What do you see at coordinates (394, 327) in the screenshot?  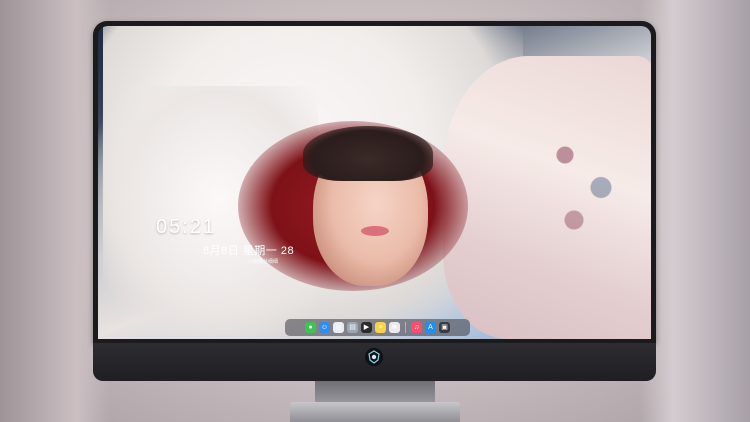 I see `photos-icon: ❀` at bounding box center [394, 327].